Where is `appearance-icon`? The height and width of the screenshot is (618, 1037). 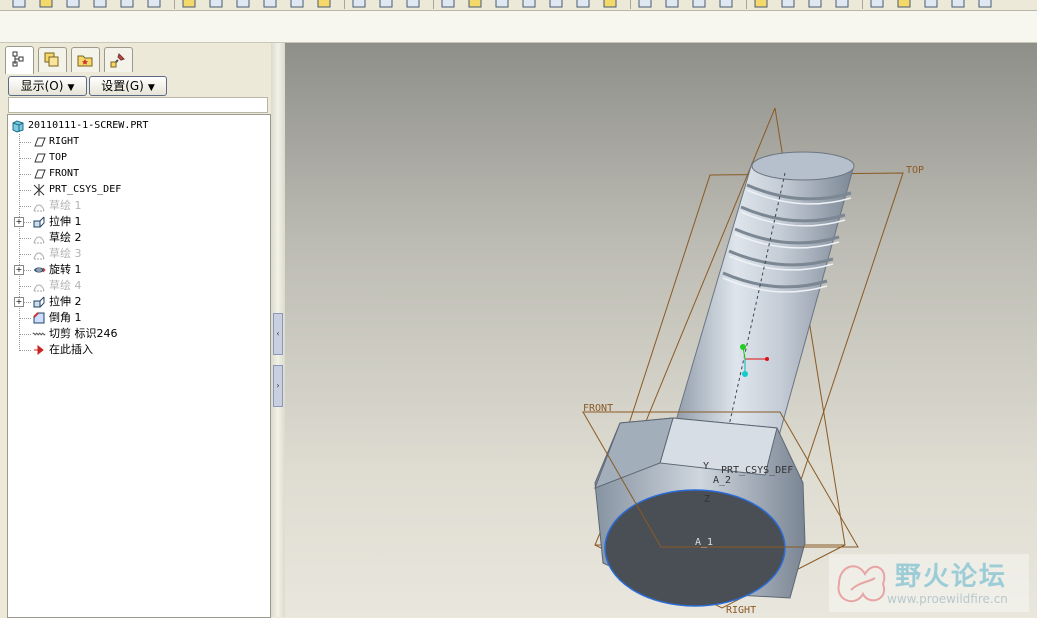
appearance-icon is located at coordinates (842, 4).